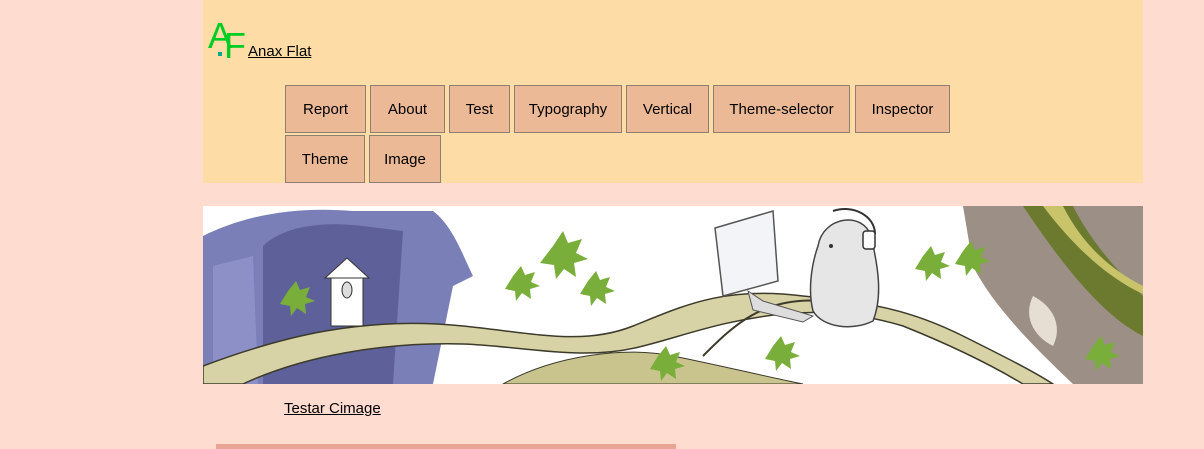  Describe the element at coordinates (325, 109) in the screenshot. I see `nav-item-report: Report` at that location.